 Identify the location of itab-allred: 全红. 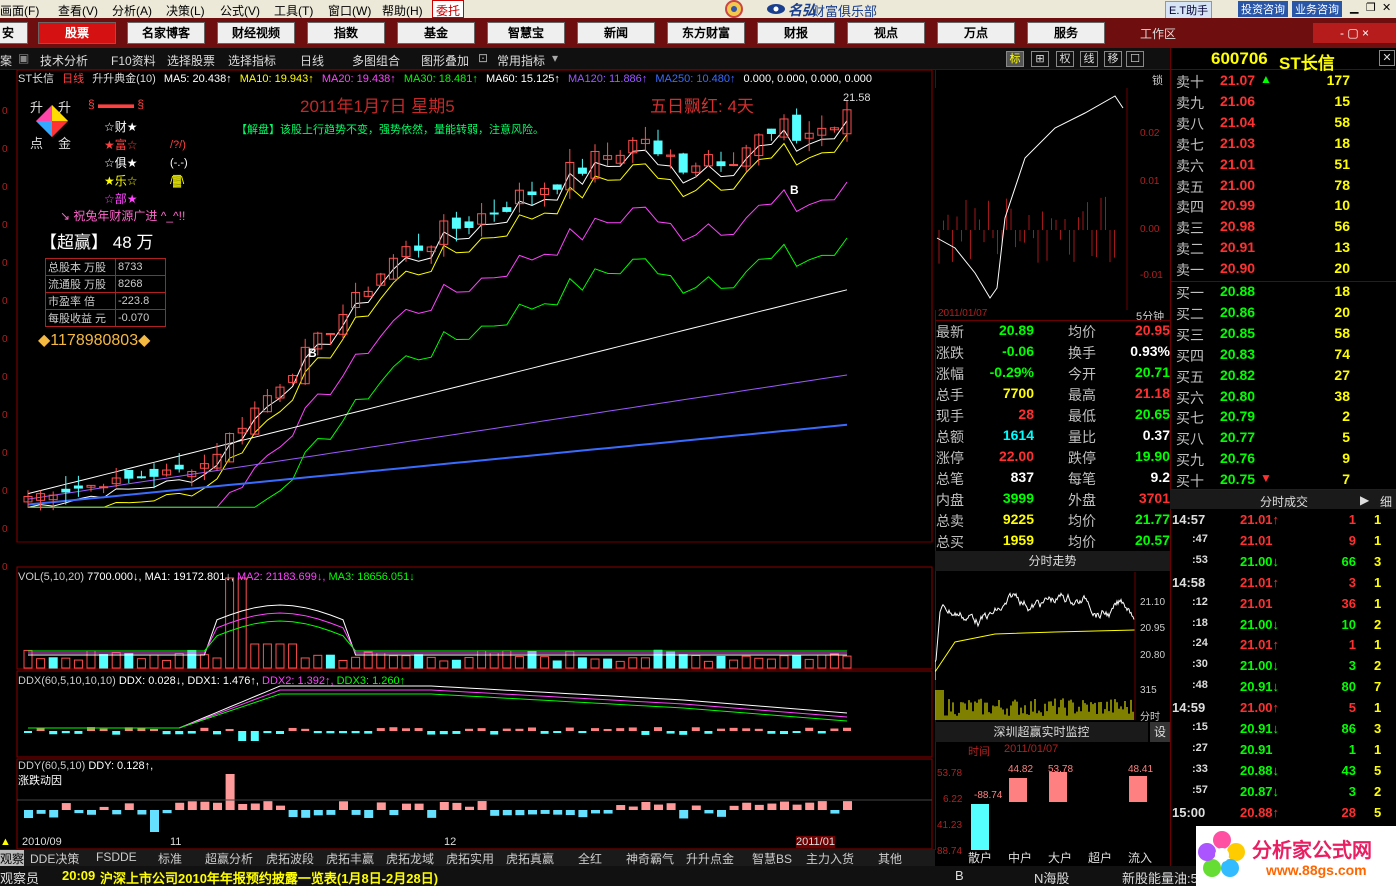
(590, 858).